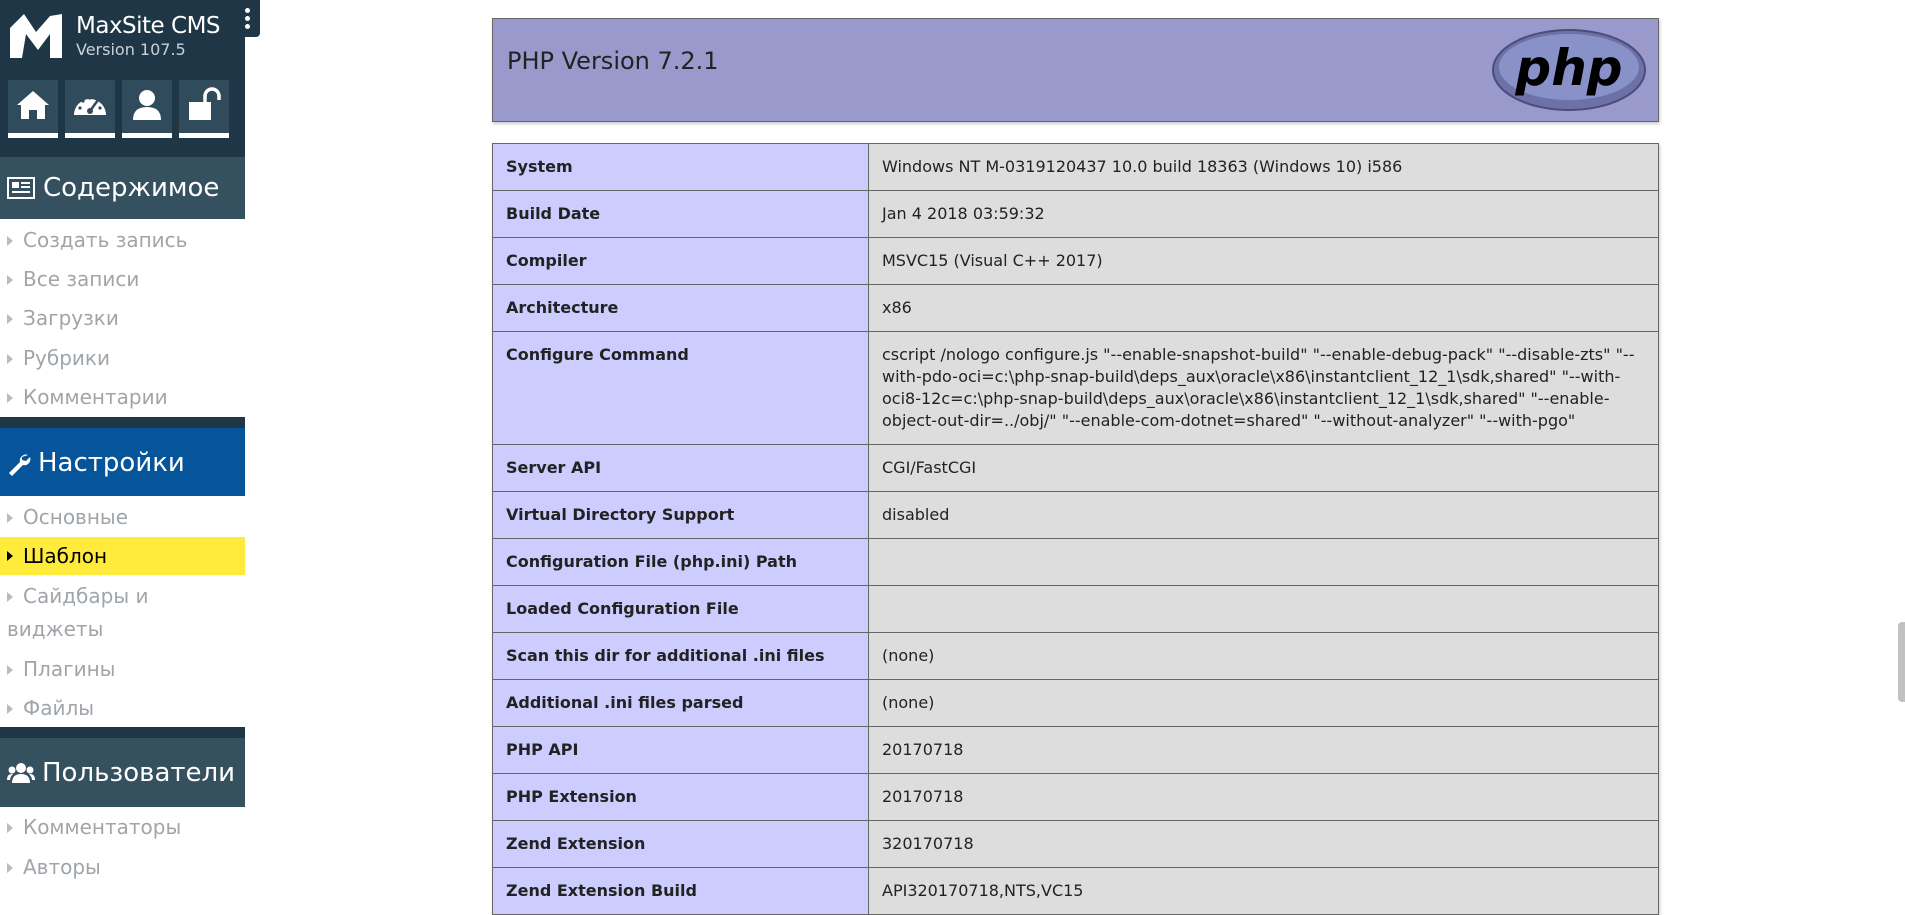  Describe the element at coordinates (680, 703) in the screenshot. I see `row-key: Additional .ini files parsed` at that location.